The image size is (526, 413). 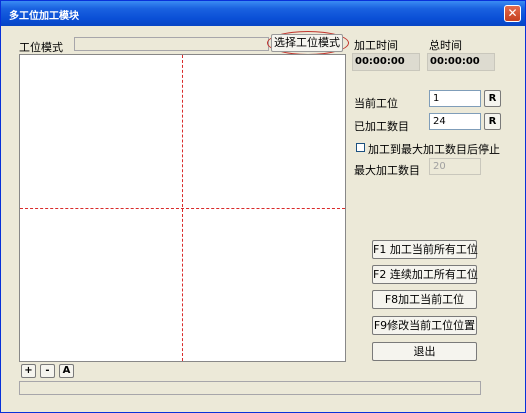 What do you see at coordinates (455, 121) in the screenshot?
I see `processed-count-input: 24` at bounding box center [455, 121].